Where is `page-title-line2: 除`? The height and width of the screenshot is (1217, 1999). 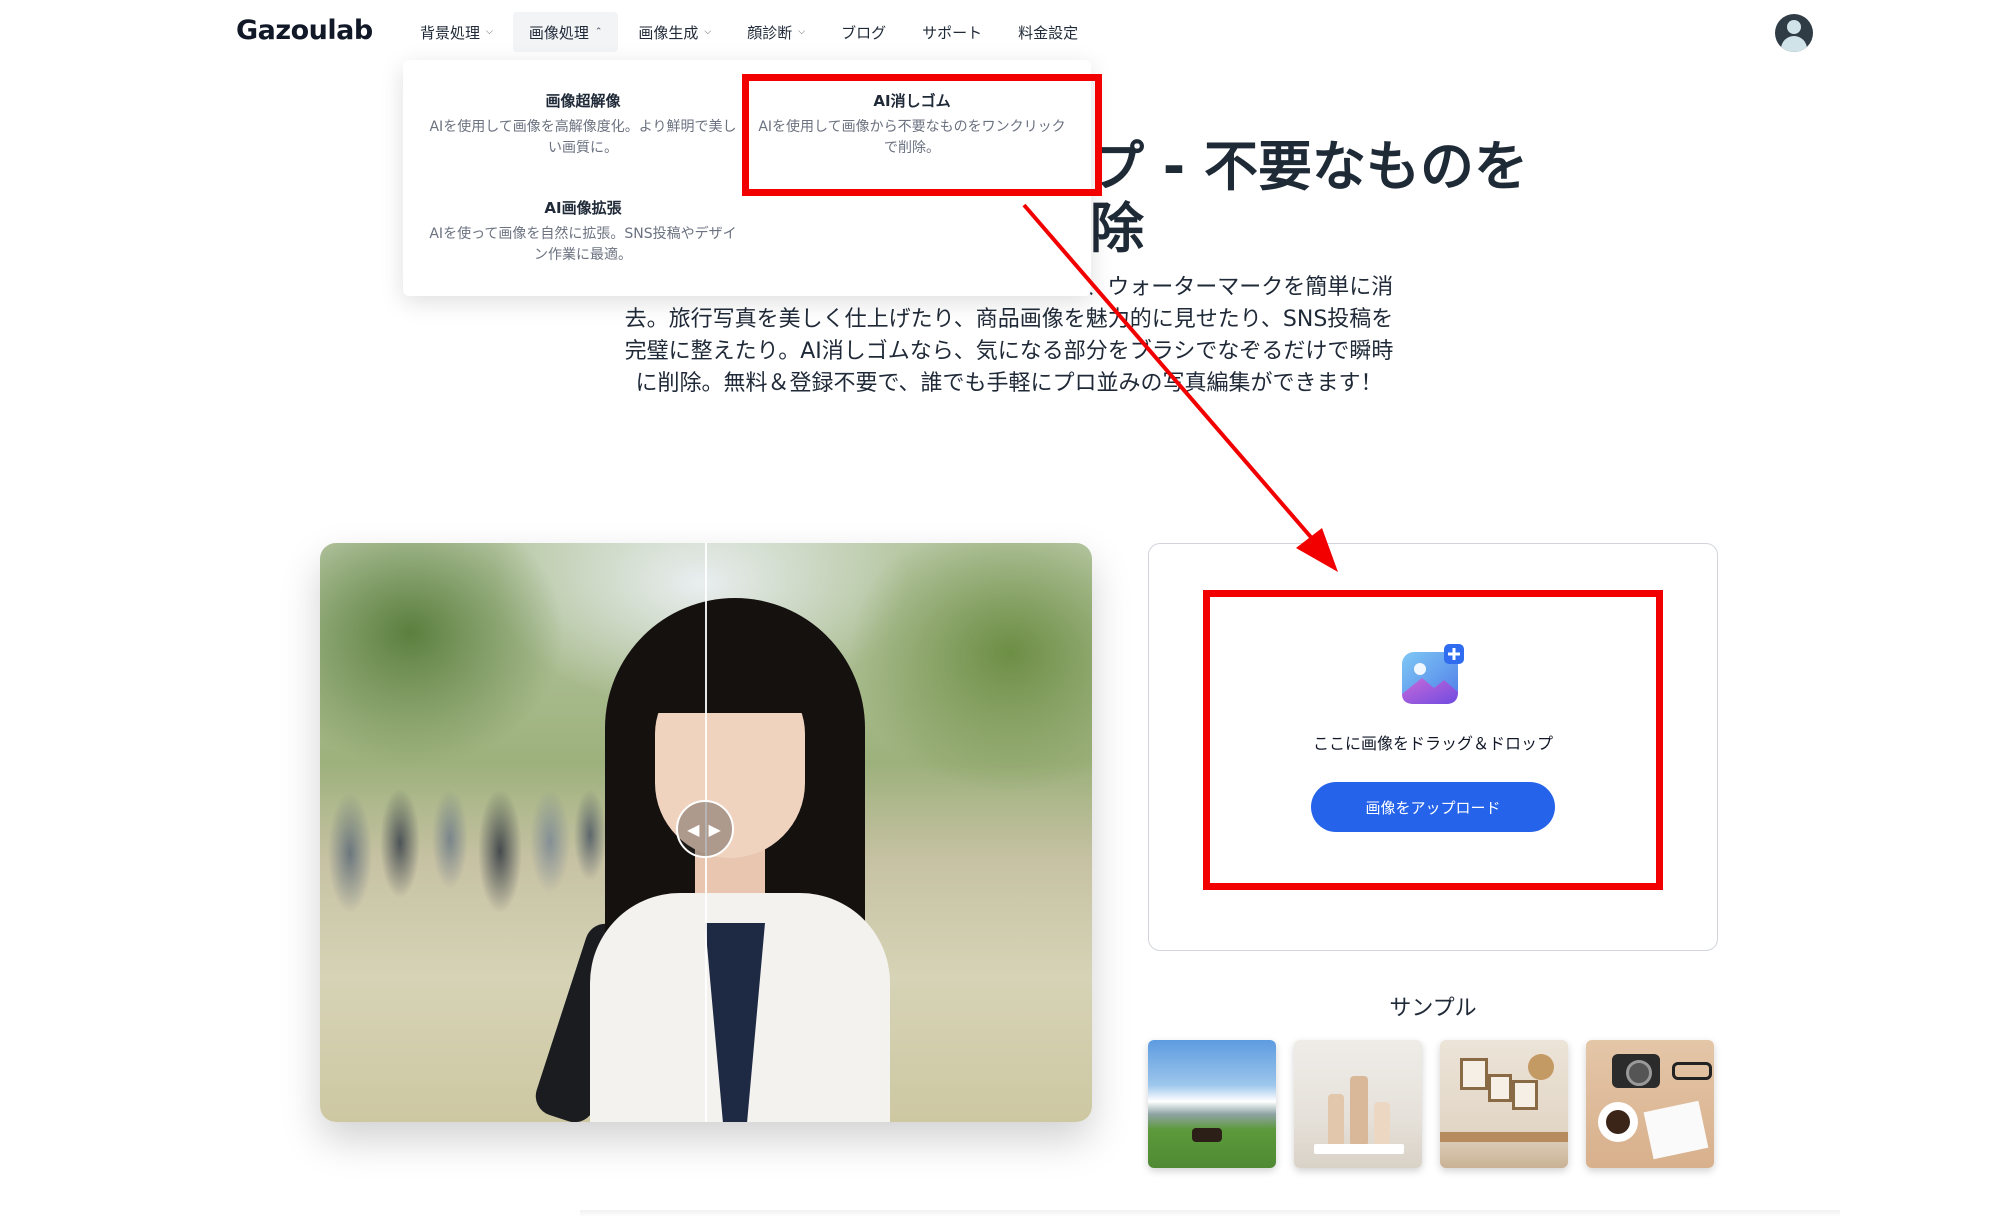 page-title-line2: 除 is located at coordinates (1117, 228).